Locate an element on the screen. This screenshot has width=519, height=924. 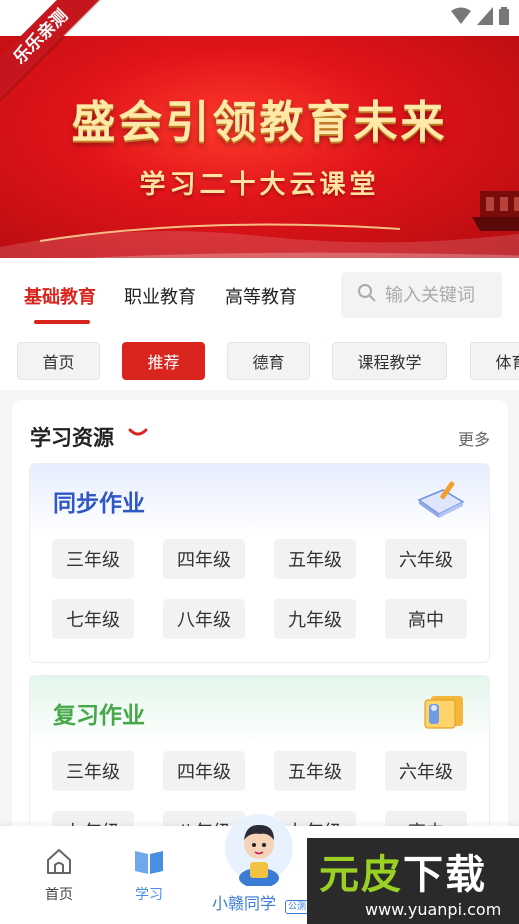
beta-badge: 公测 is located at coordinates (297, 907).